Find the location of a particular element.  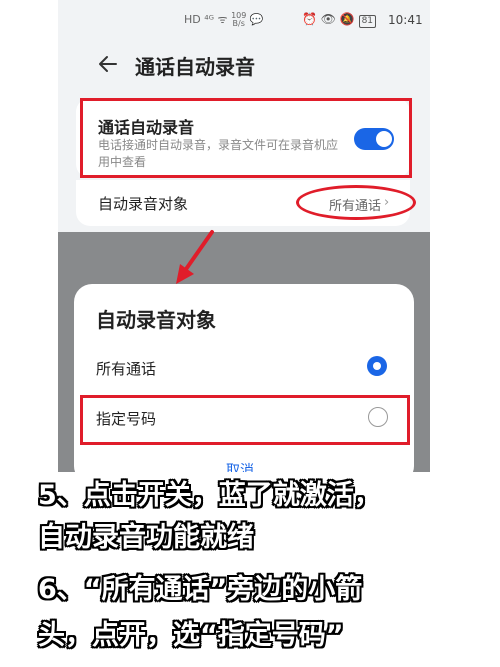

dialog-title: 自动录音对象 is located at coordinates (156, 320).